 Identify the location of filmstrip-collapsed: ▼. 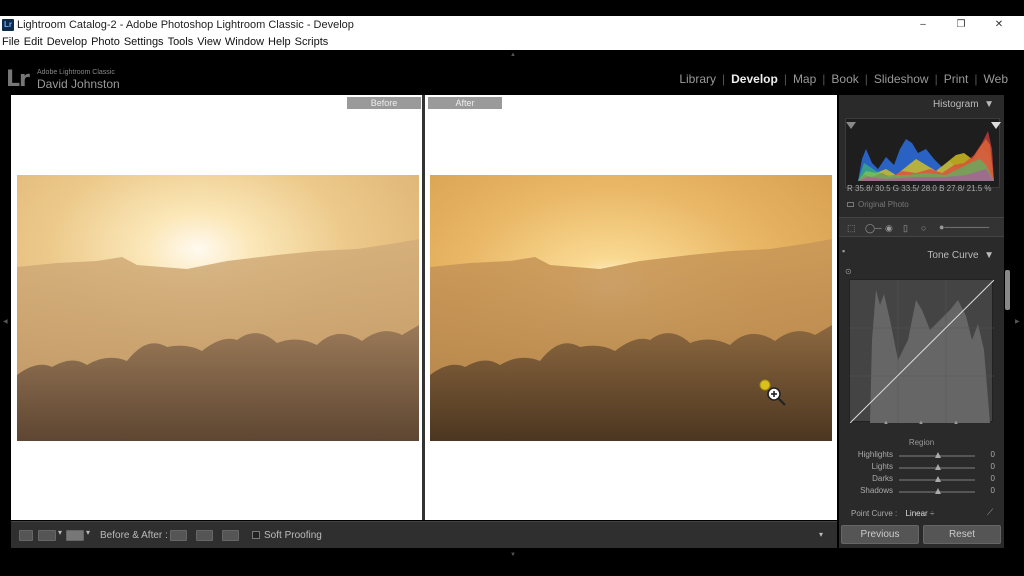
(512, 562).